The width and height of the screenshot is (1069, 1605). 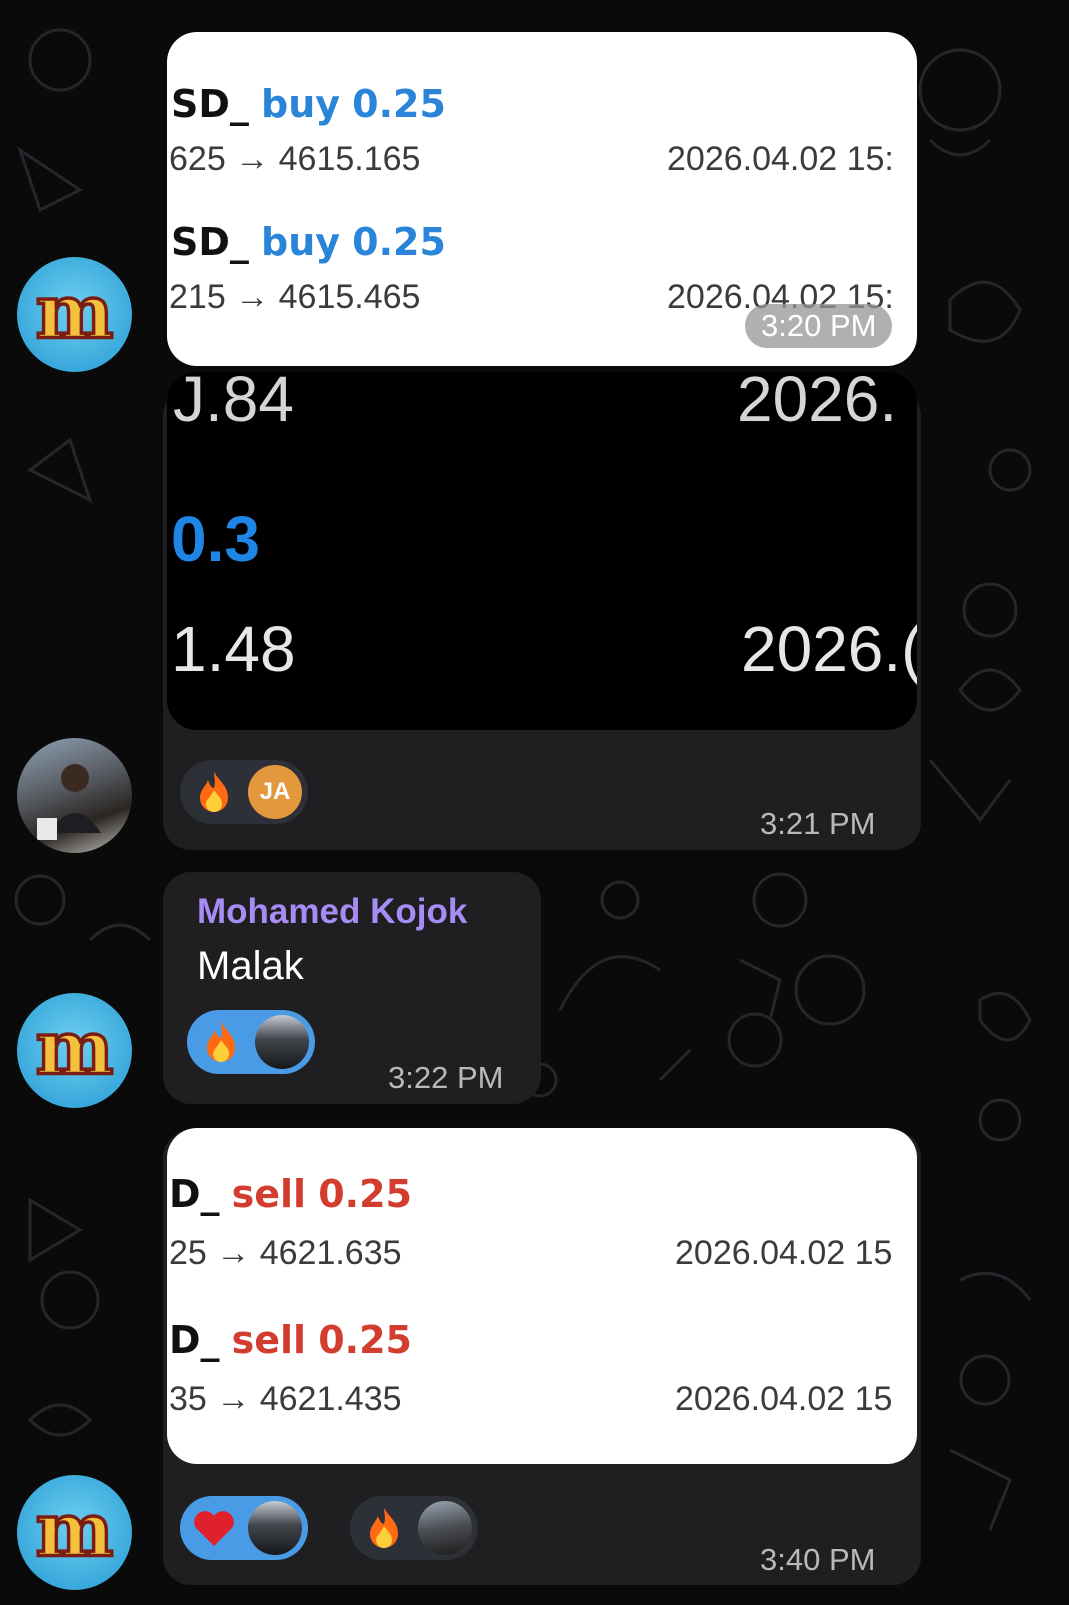 What do you see at coordinates (818, 1559) in the screenshot?
I see `message-time: 3:40 PM` at bounding box center [818, 1559].